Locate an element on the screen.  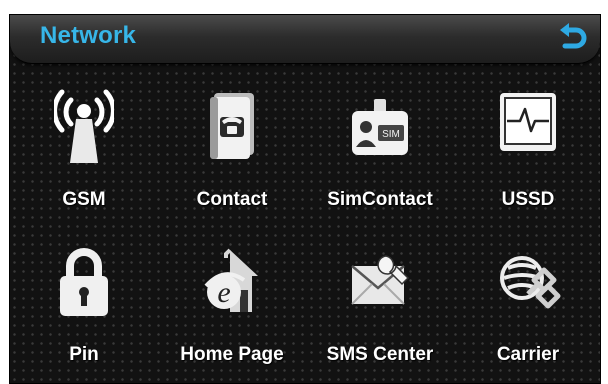
tile-label: Pin is located at coordinates (84, 354).